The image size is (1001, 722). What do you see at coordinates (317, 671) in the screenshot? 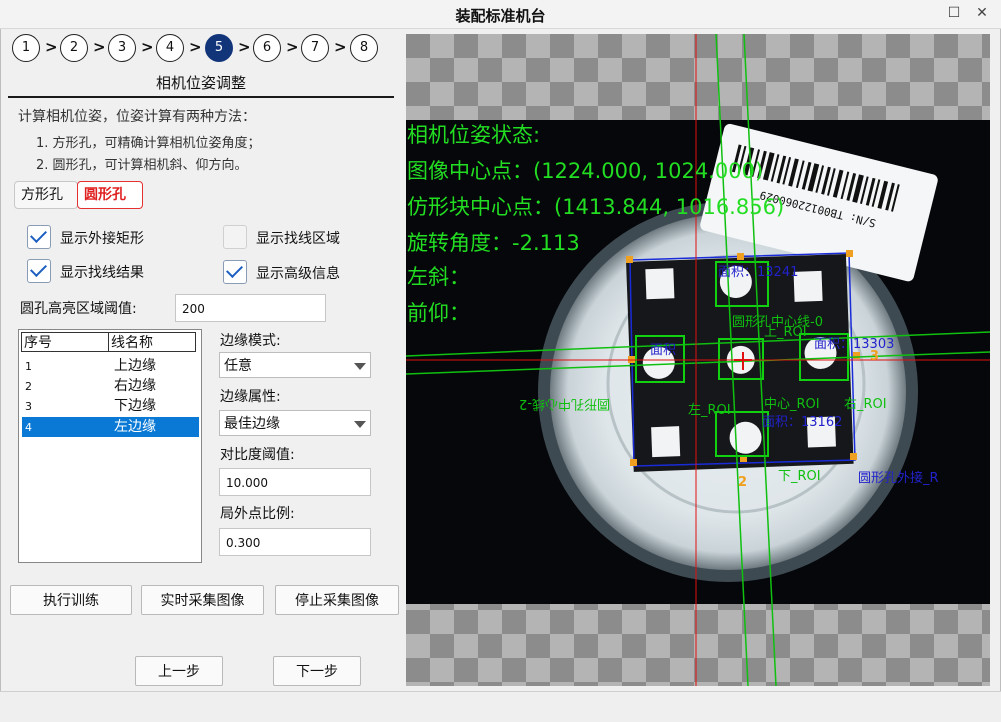
I see `next-step-button: 下一步` at bounding box center [317, 671].